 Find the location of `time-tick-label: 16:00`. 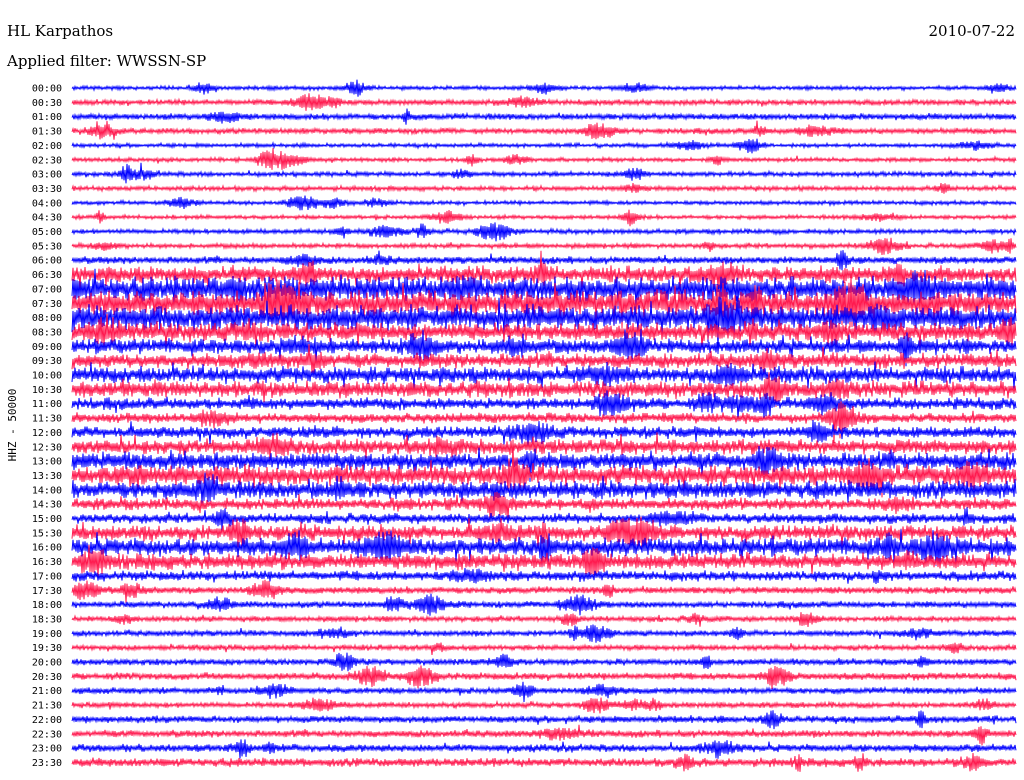

time-tick-label: 16:00 is located at coordinates (47, 548).